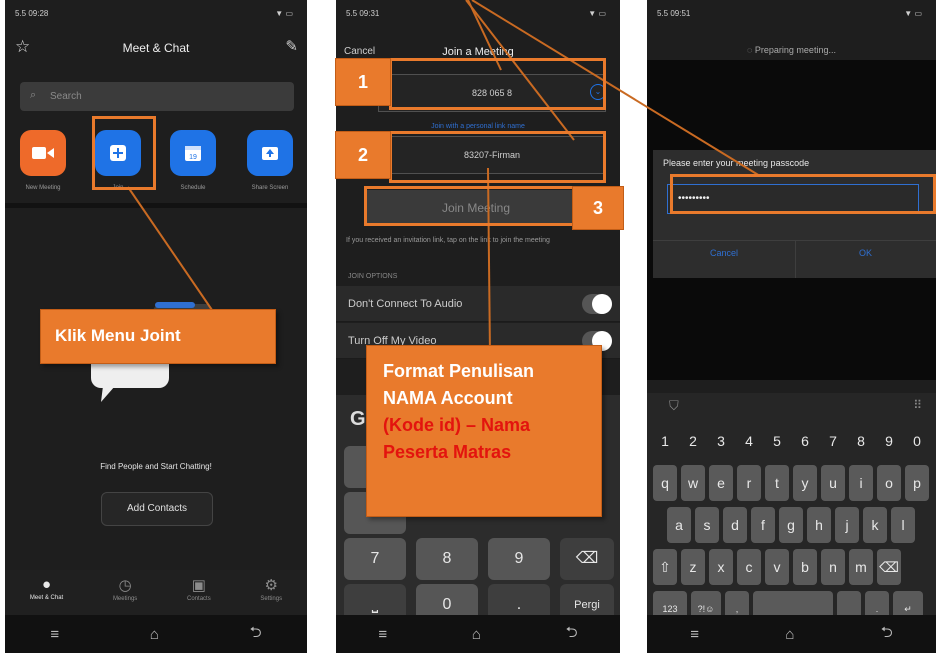 The width and height of the screenshot is (936, 653). I want to click on meeting-id-highlight-box, so click(497, 84).